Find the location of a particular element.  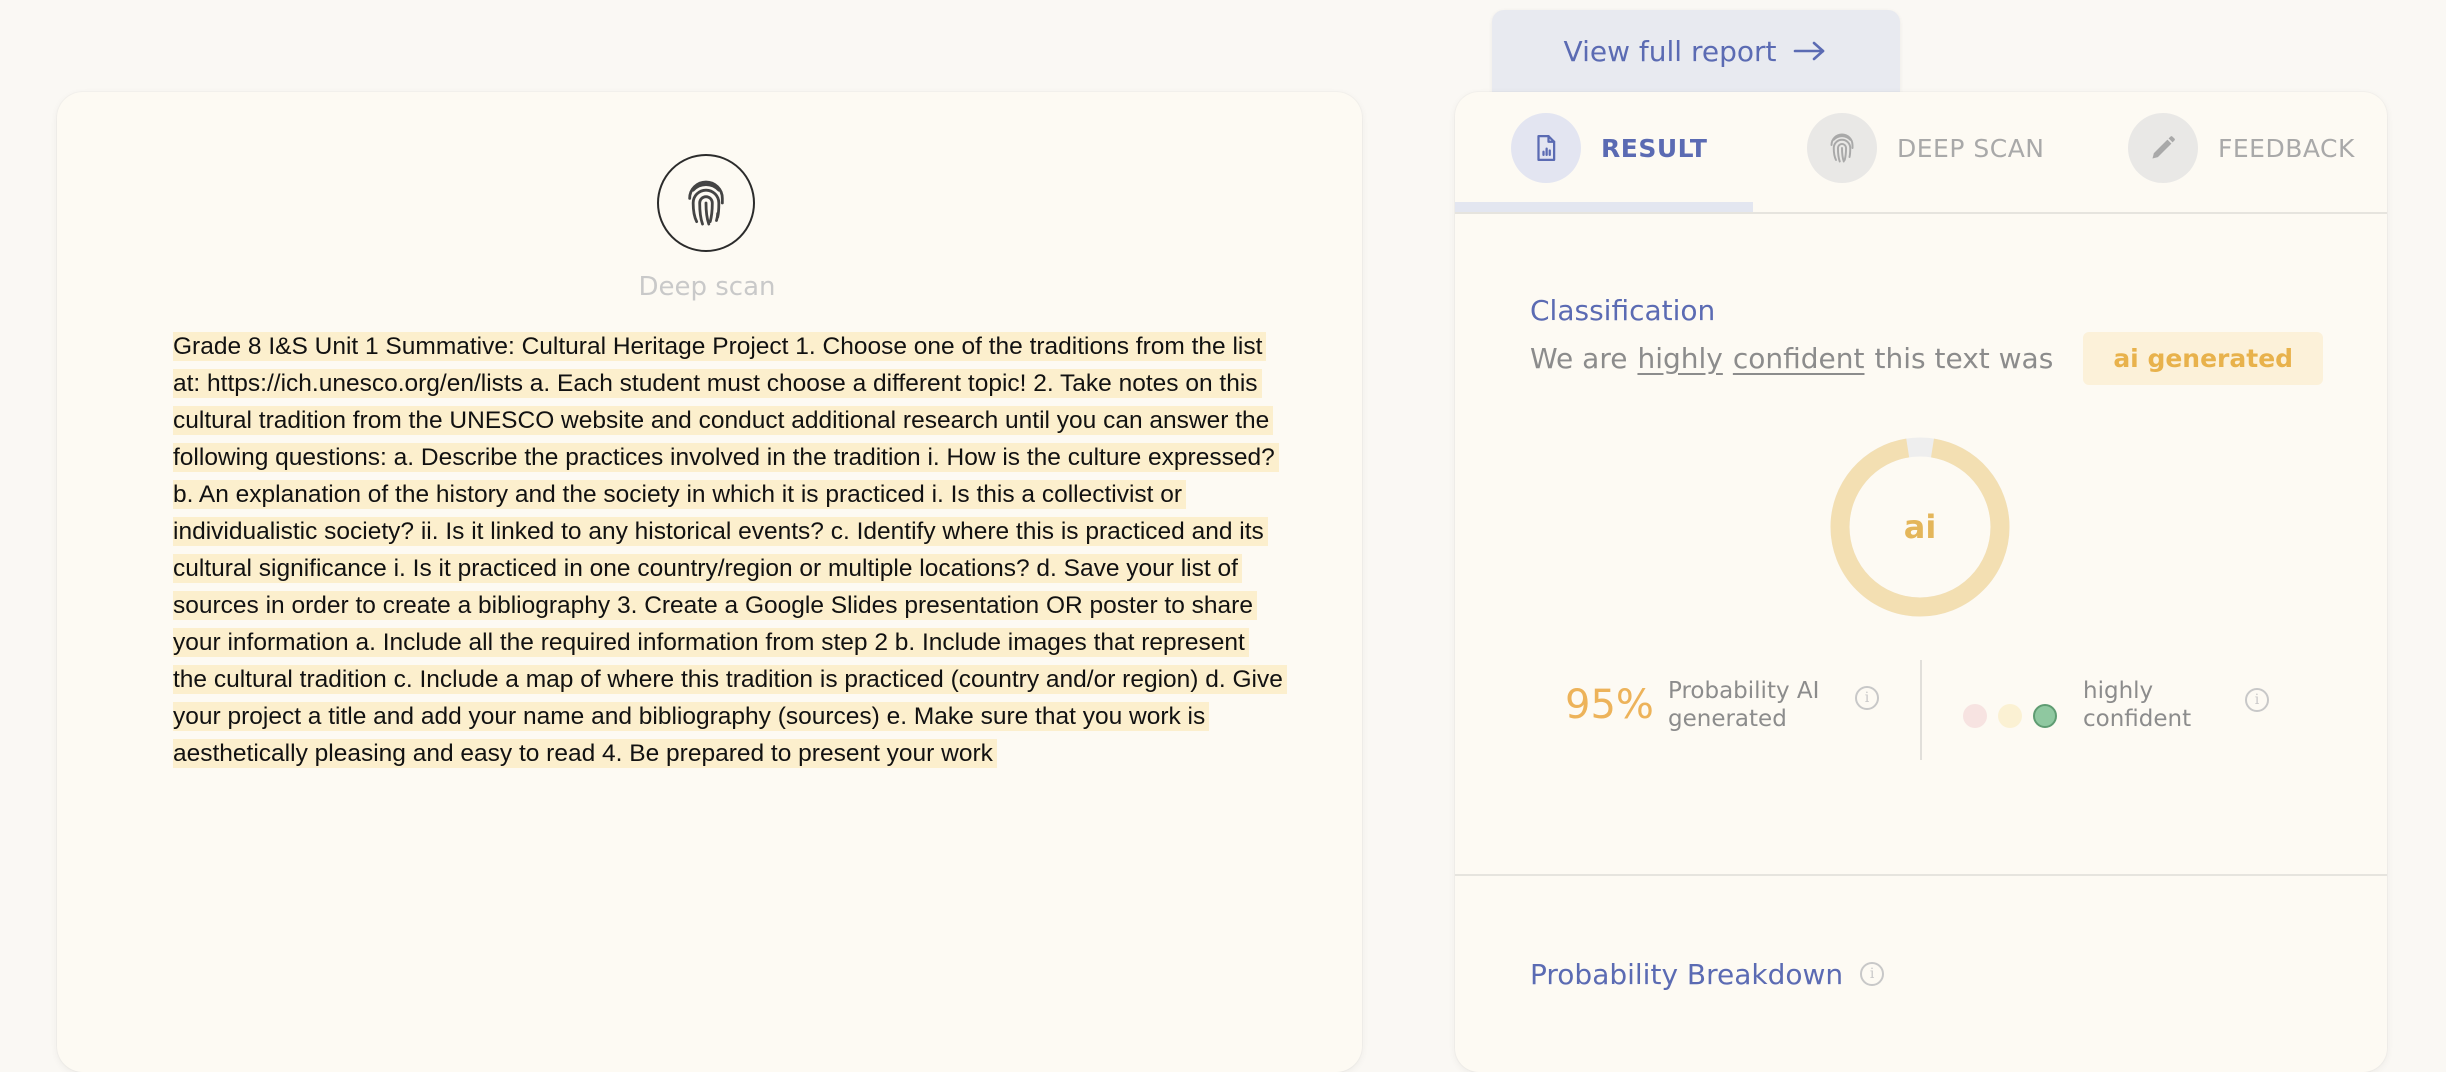

deep-scan-label: Deep scan is located at coordinates (707, 287).